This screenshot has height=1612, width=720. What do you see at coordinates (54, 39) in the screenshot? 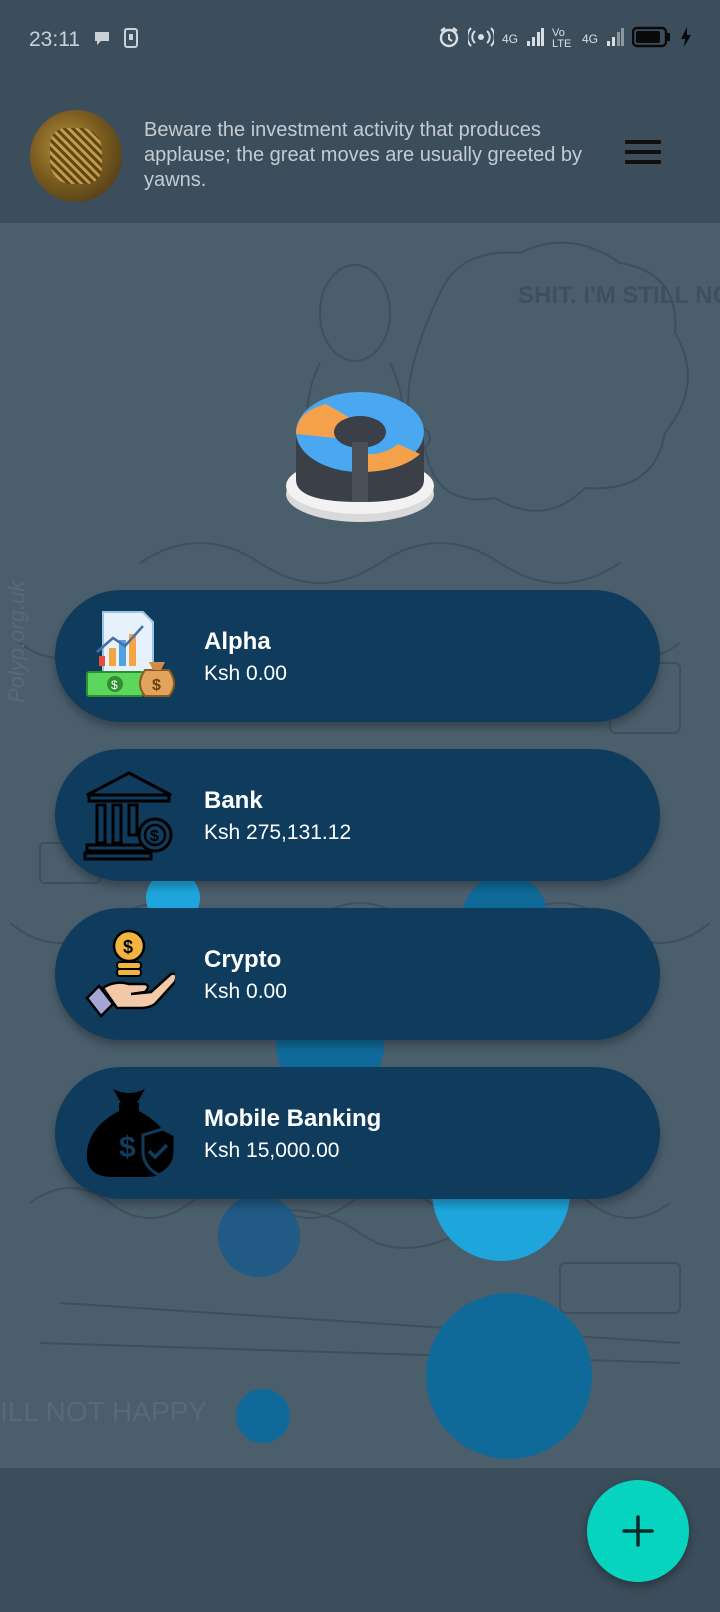
I see `status-time: 23:11` at bounding box center [54, 39].